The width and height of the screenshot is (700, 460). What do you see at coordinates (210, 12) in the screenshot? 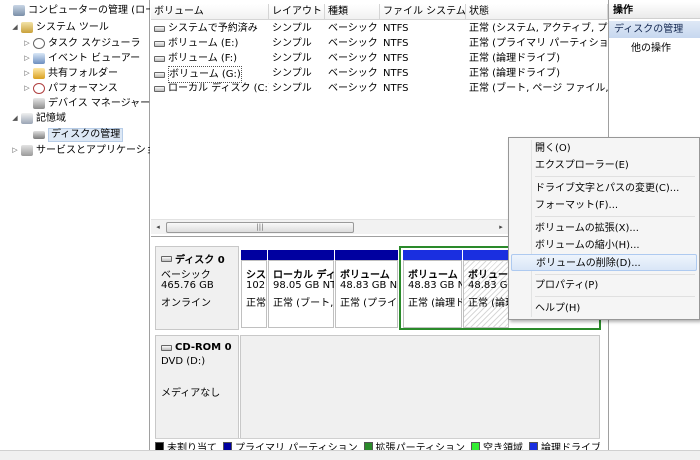
I see `column-header-volume: ボリューム` at bounding box center [210, 12].